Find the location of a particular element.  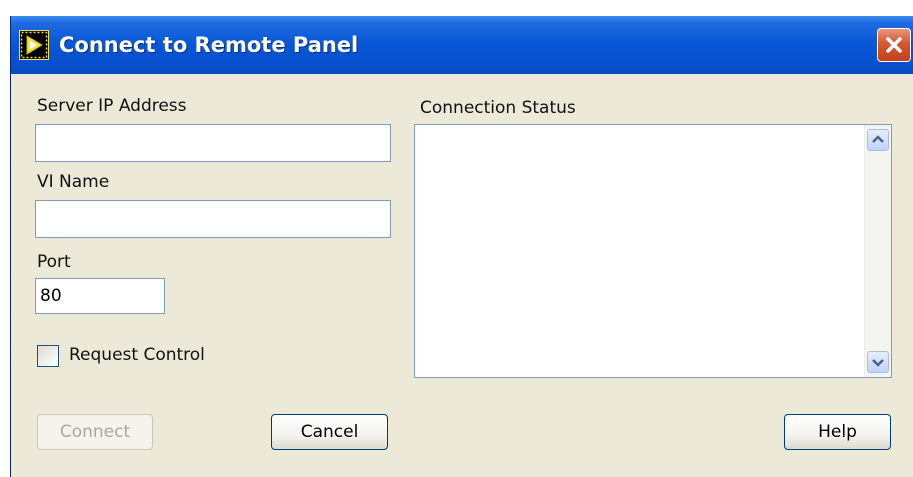

help-button: Help is located at coordinates (837, 432).